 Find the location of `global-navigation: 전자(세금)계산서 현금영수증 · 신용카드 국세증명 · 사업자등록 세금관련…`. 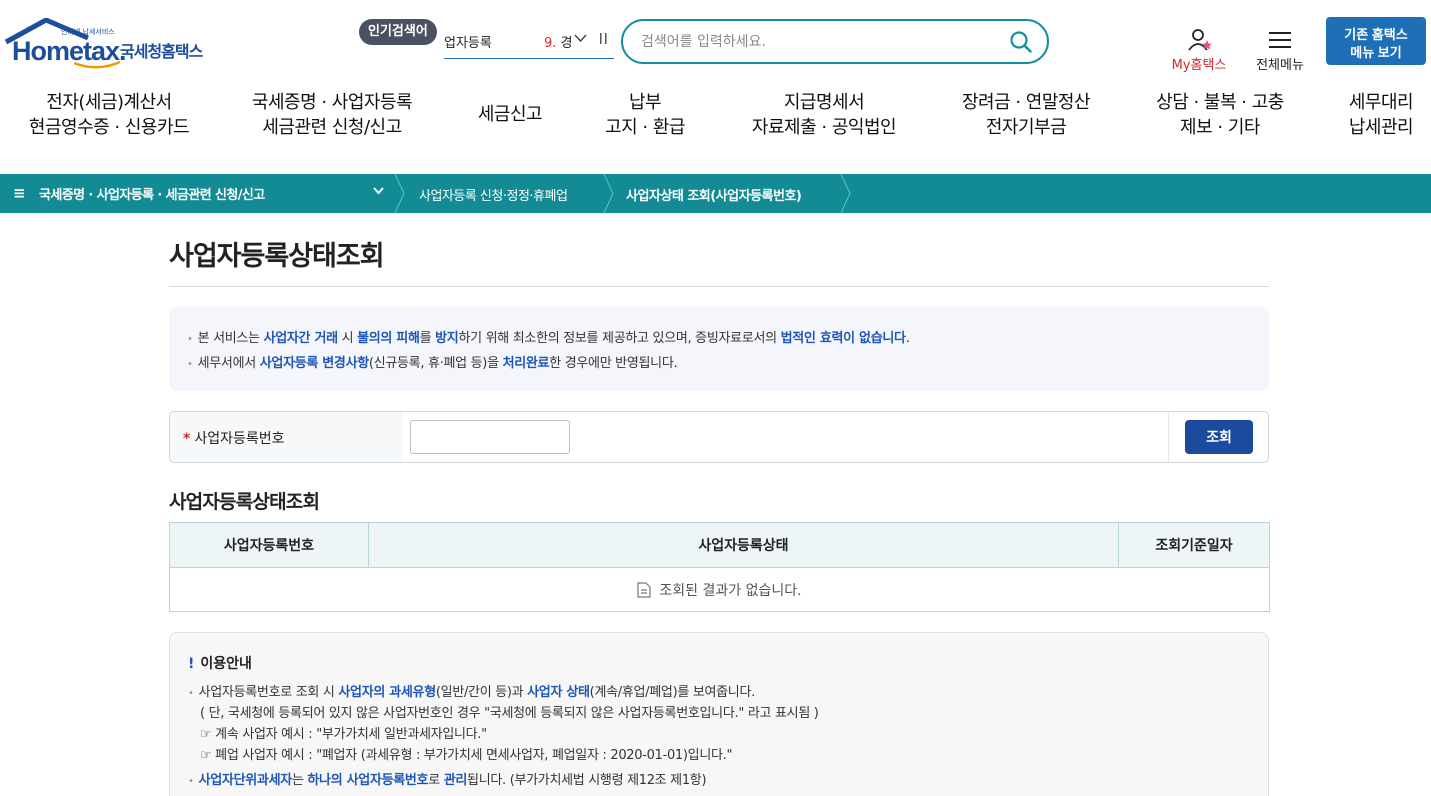

global-navigation: 전자(세금)계산서 현금영수증 · 신용카드 국세증명 · 사업자등록 세금관련… is located at coordinates (715, 128).